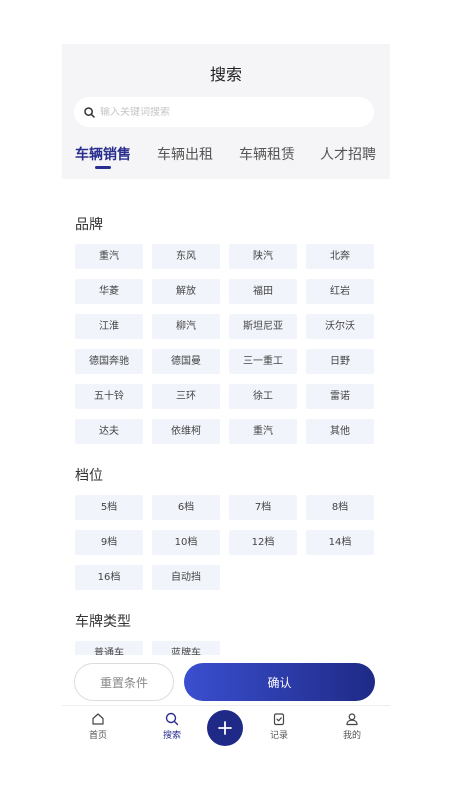  I want to click on filter-chip: 12档, so click(263, 542).